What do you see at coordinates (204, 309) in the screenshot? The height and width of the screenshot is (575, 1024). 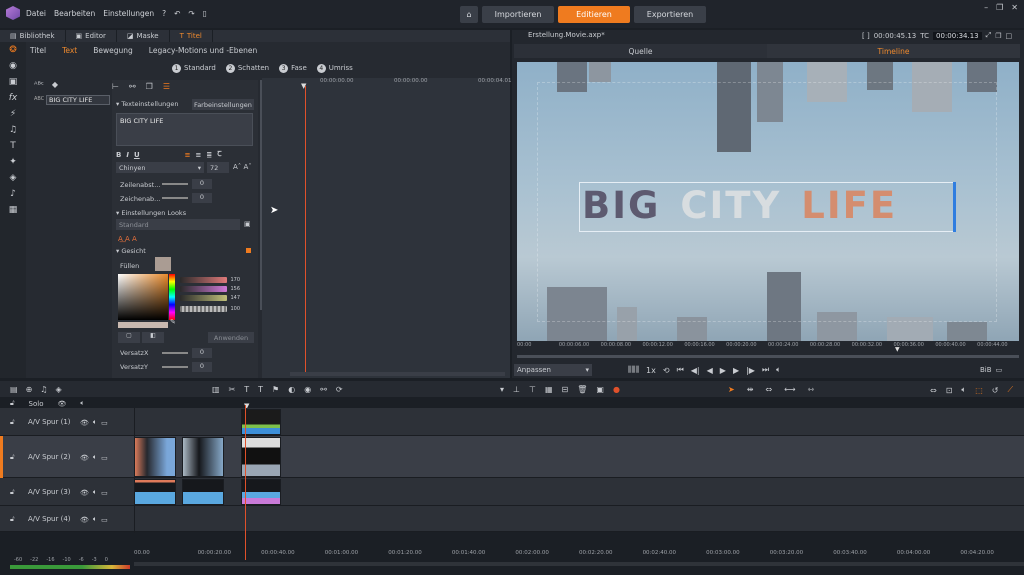 I see `alpha-slider` at bounding box center [204, 309].